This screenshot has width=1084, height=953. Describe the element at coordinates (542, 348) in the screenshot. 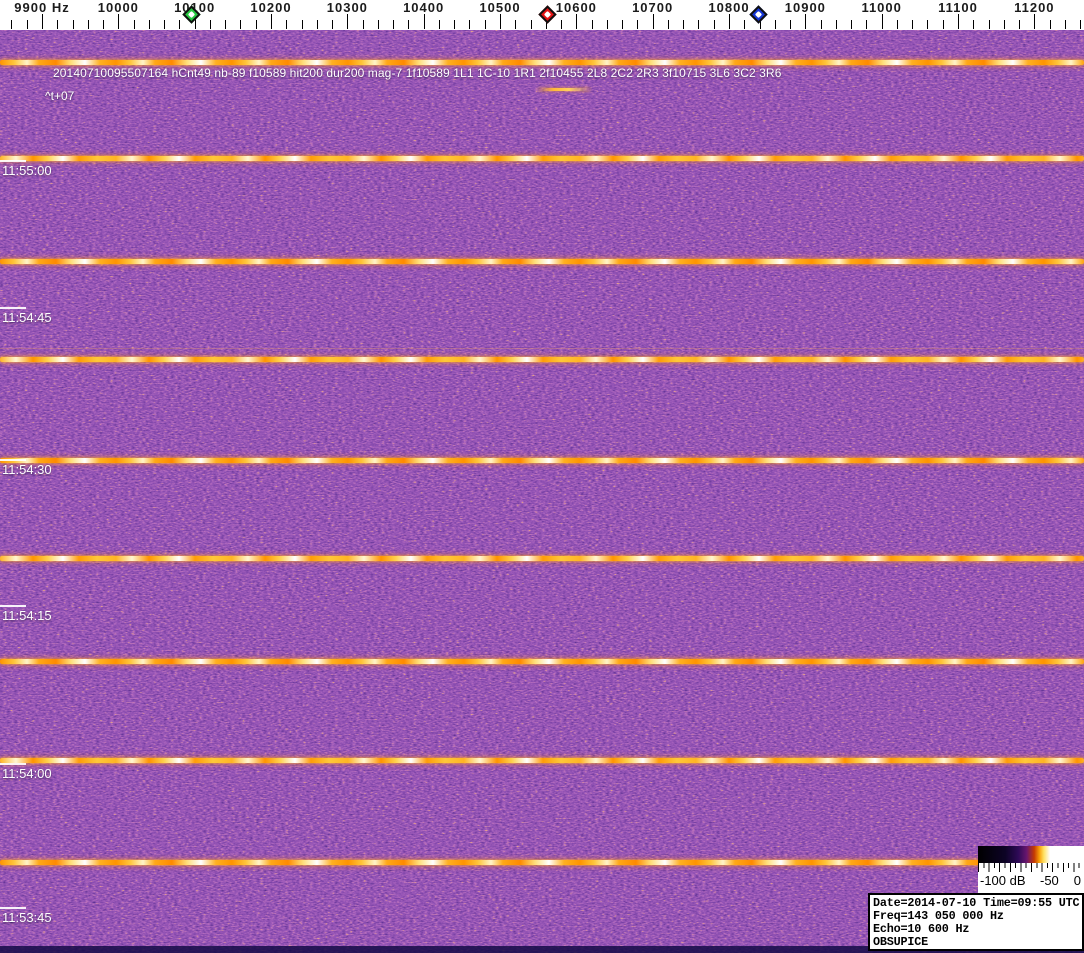

I see `faint-band` at that location.